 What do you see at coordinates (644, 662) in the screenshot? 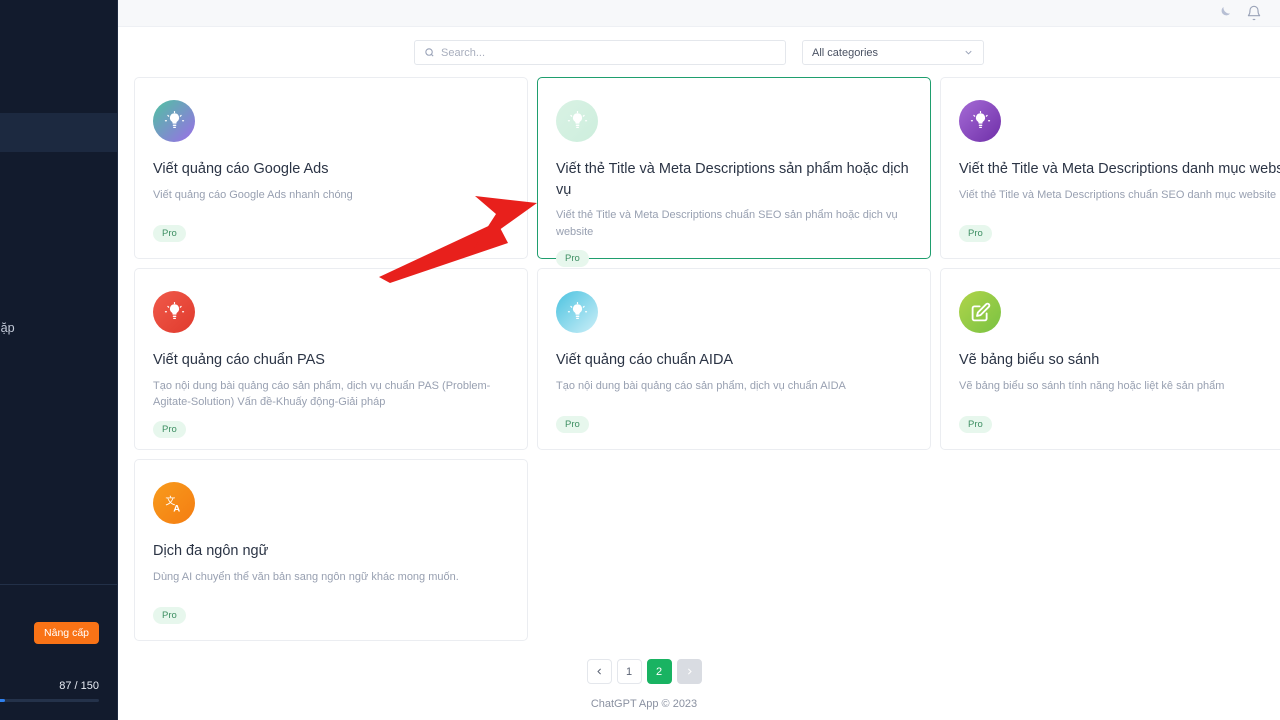
I see `pagination: 1 2` at bounding box center [644, 662].